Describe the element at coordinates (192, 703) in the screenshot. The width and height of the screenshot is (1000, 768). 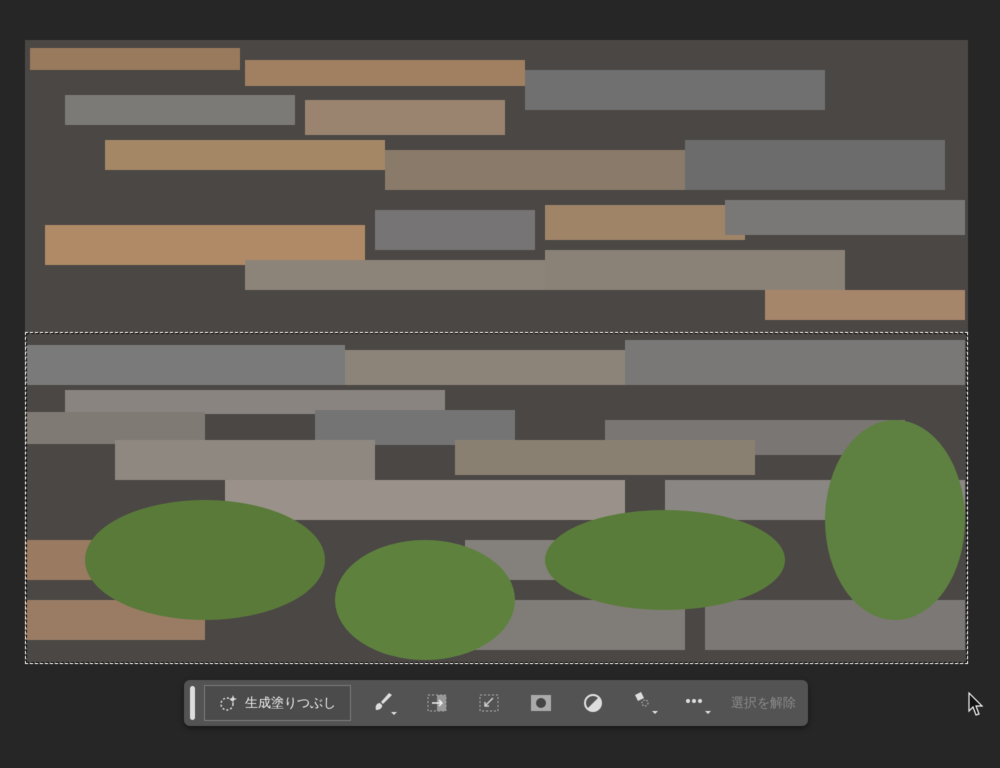
I see `drag-handle` at that location.